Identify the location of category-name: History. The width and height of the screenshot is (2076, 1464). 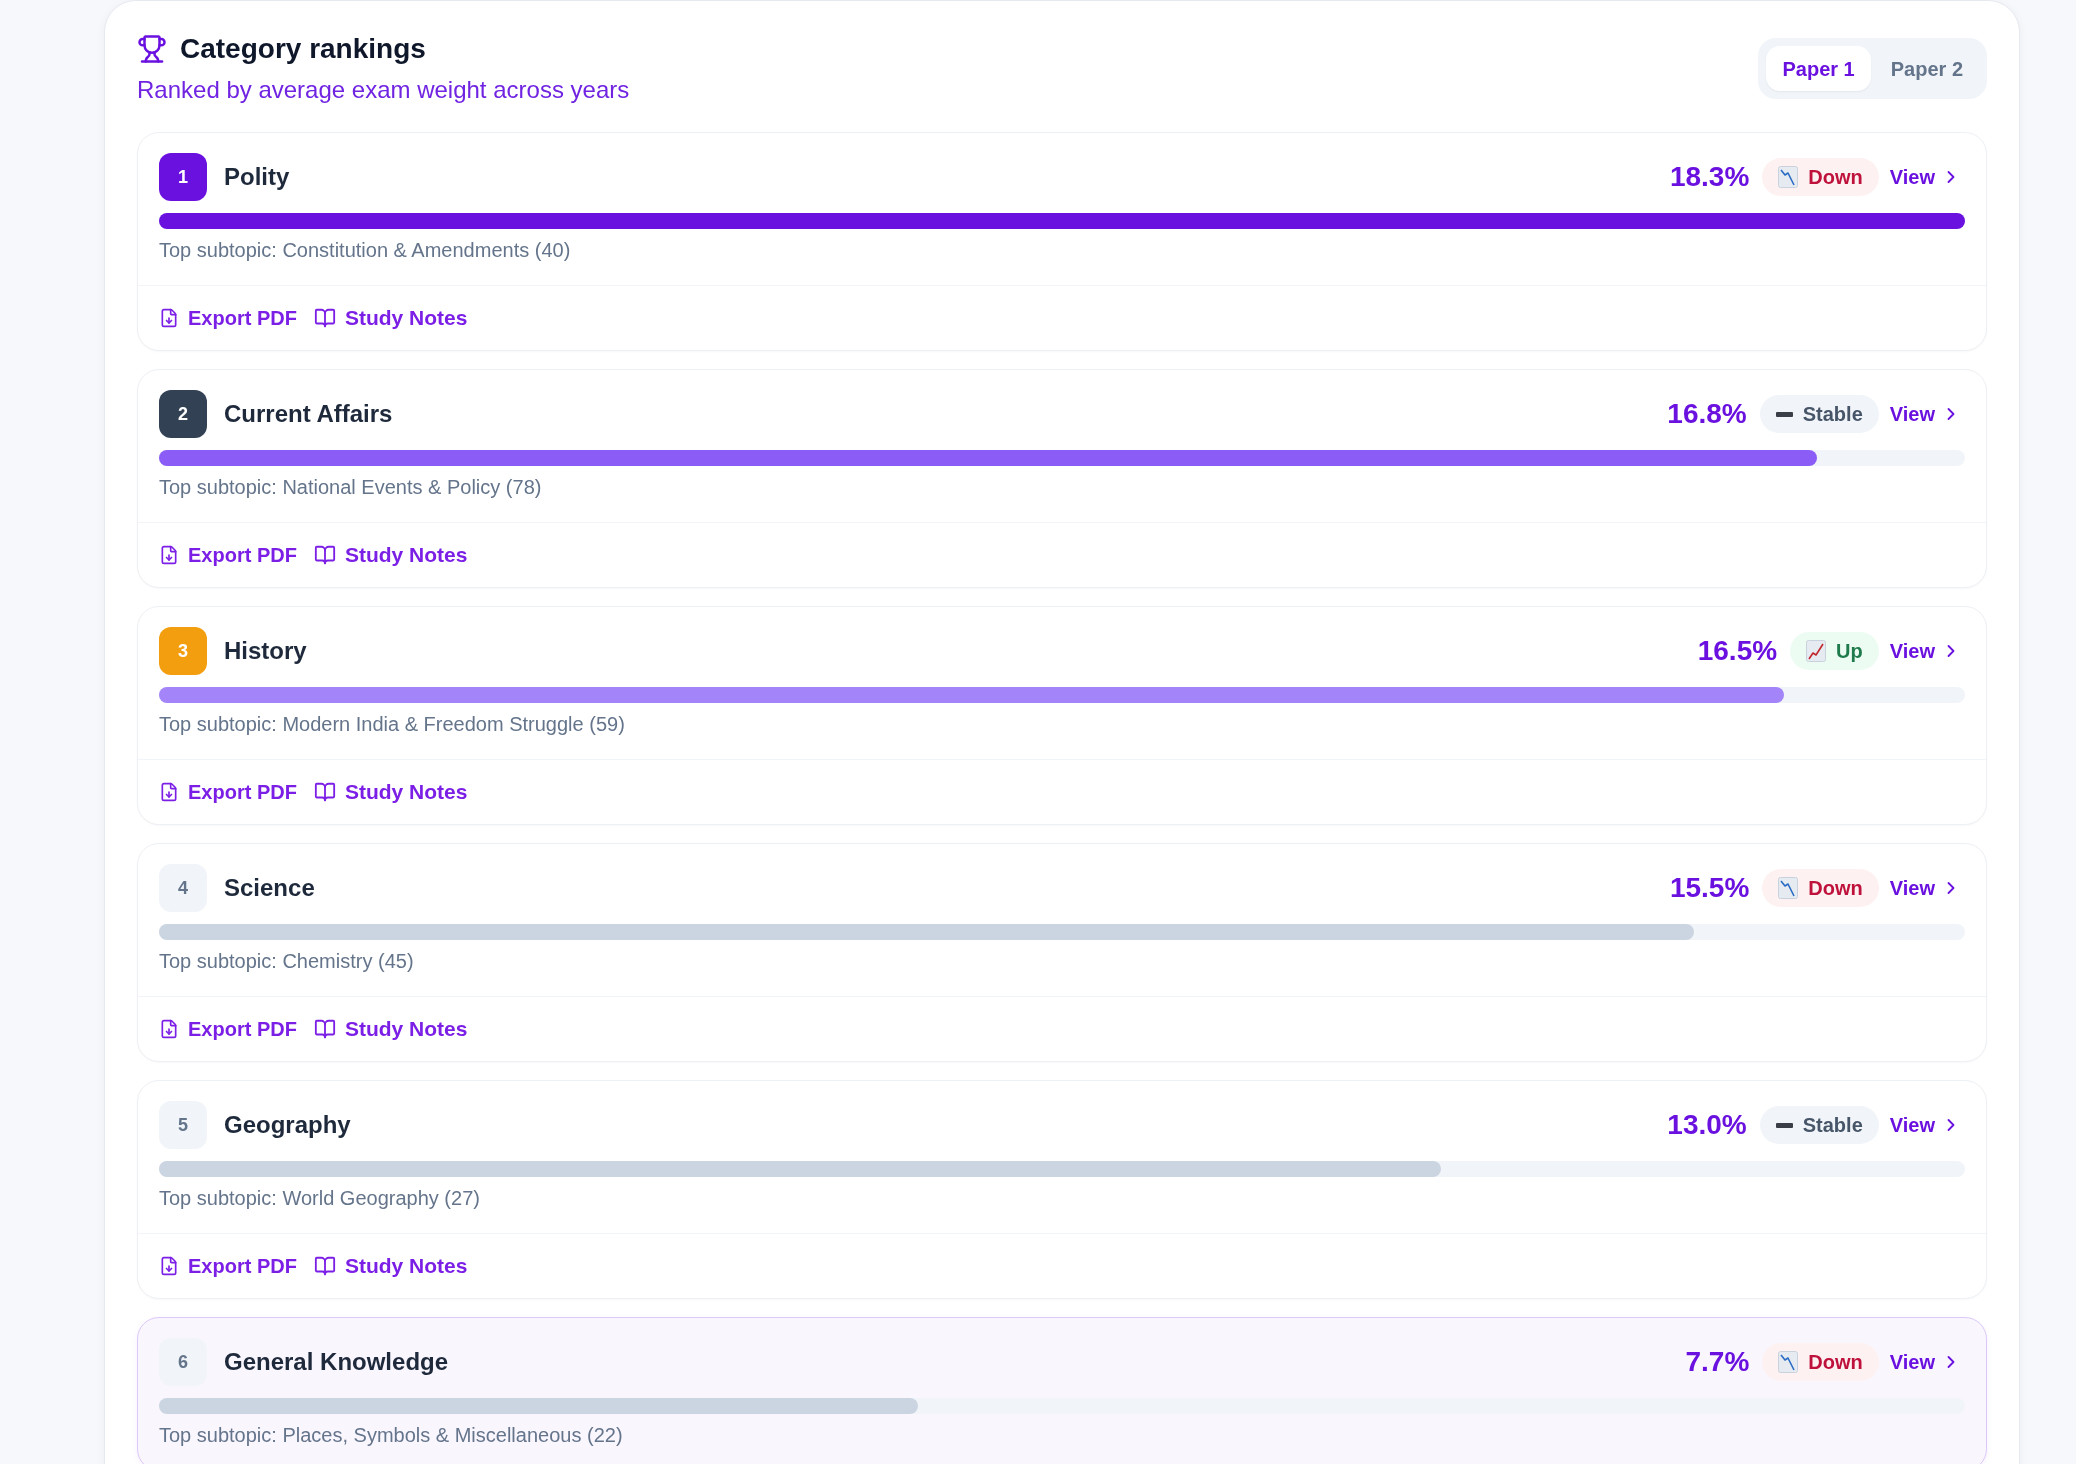
(265, 651).